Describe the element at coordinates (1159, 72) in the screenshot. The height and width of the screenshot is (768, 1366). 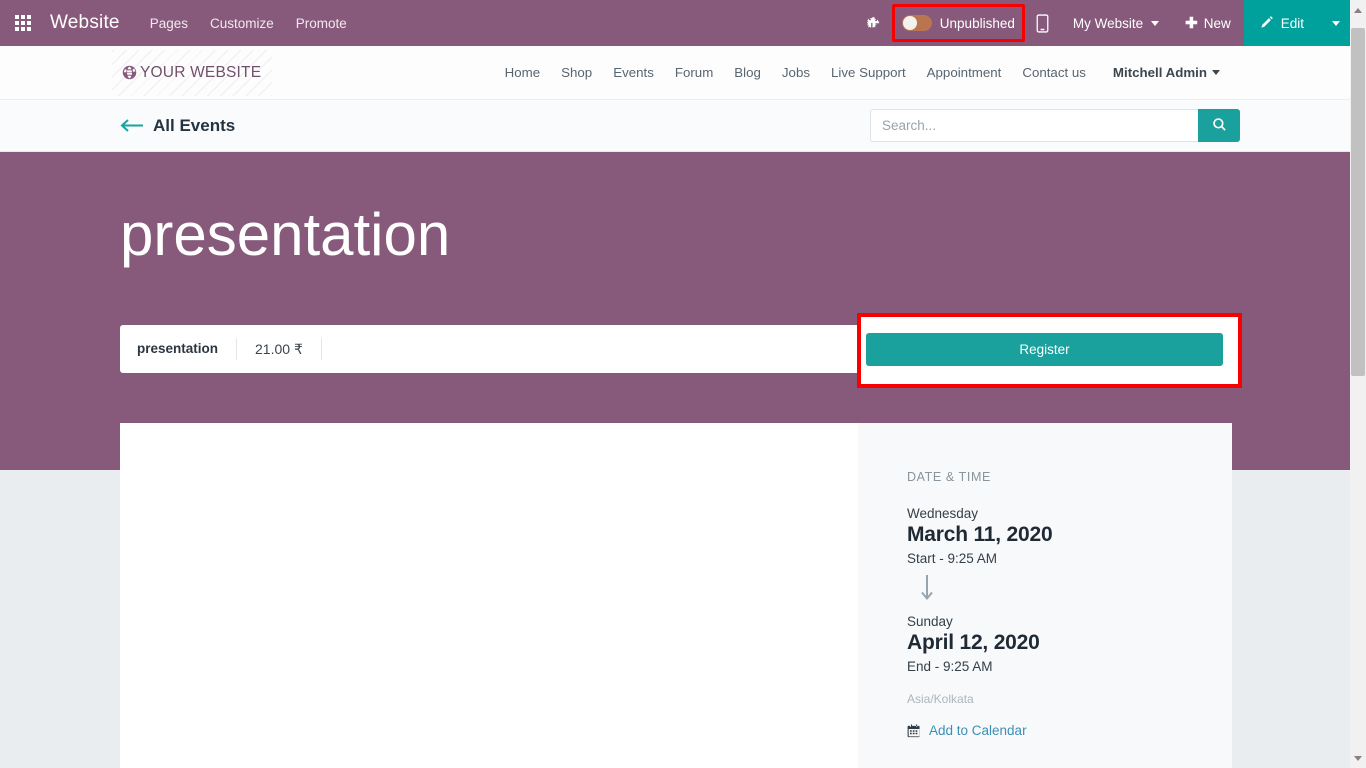
I see `user-menu-label: Mitchell Admin` at that location.